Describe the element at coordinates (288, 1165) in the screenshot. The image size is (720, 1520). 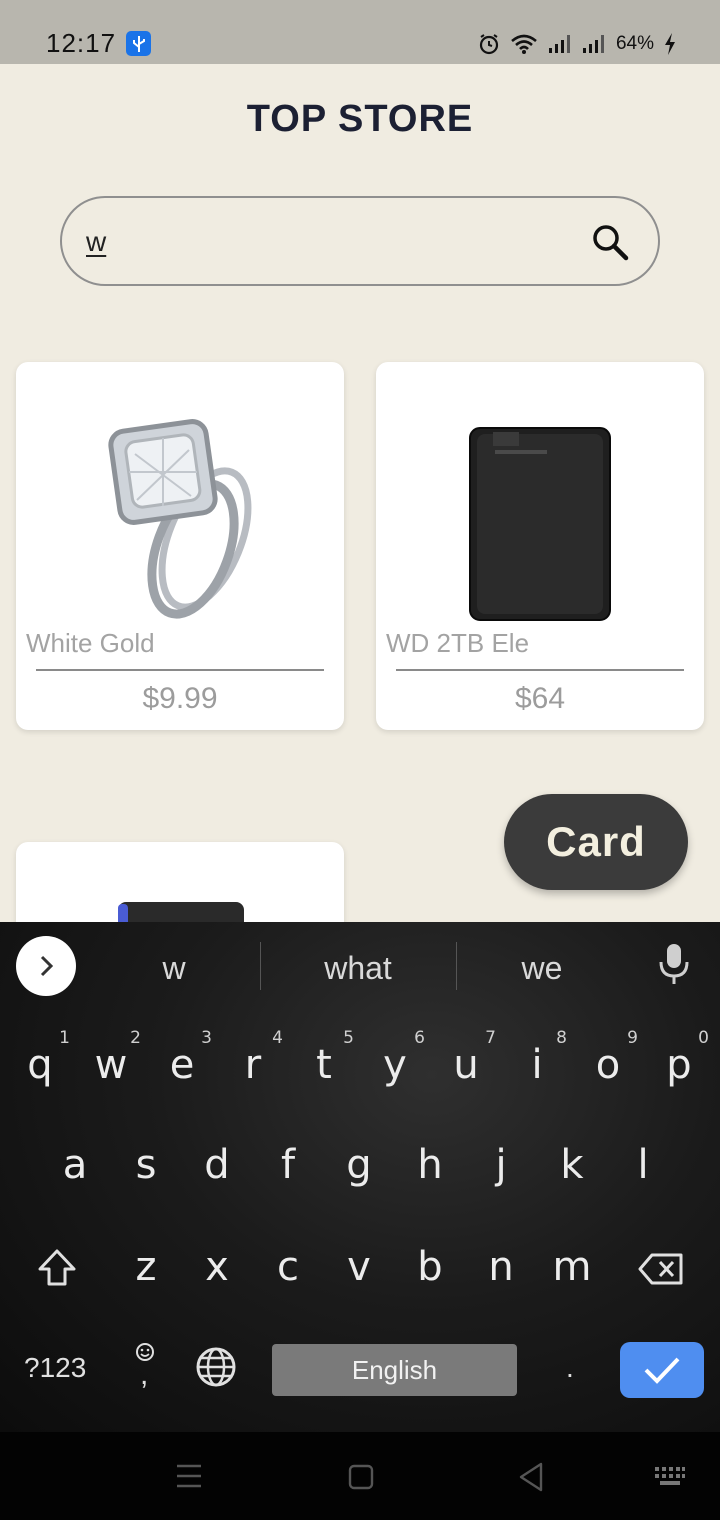
I see `key-f: f` at that location.